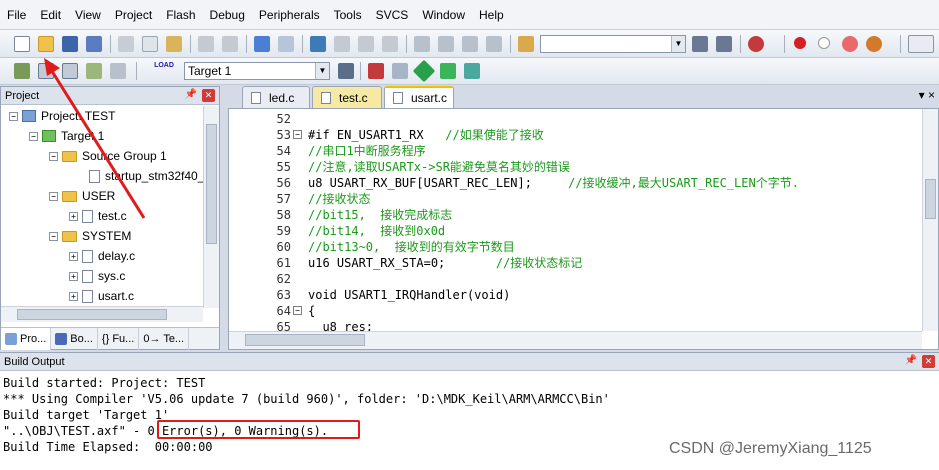 This screenshot has height=470, width=939. Describe the element at coordinates (526, 44) in the screenshot. I see `find-in-files-icon` at that location.